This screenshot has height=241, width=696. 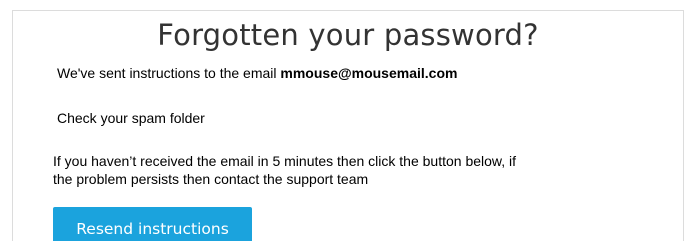 What do you see at coordinates (169, 73) in the screenshot?
I see `instructions-sent-text: We've sent instructions to the email` at bounding box center [169, 73].